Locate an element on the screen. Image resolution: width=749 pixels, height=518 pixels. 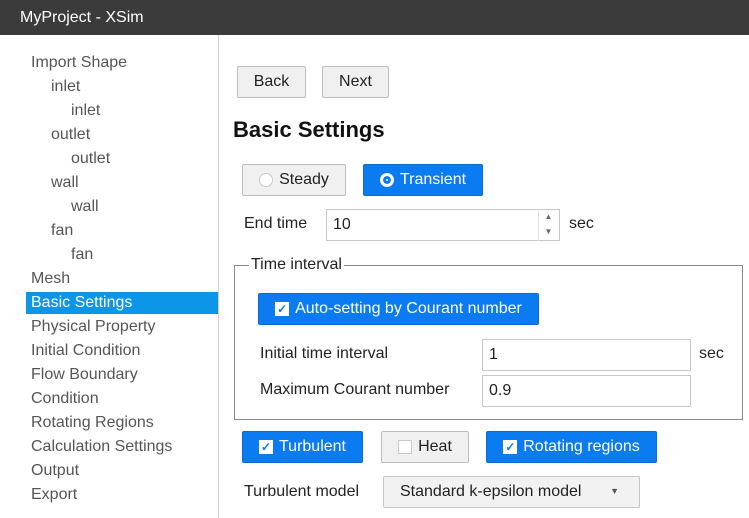
page-title: Basic Settings is located at coordinates (309, 129).